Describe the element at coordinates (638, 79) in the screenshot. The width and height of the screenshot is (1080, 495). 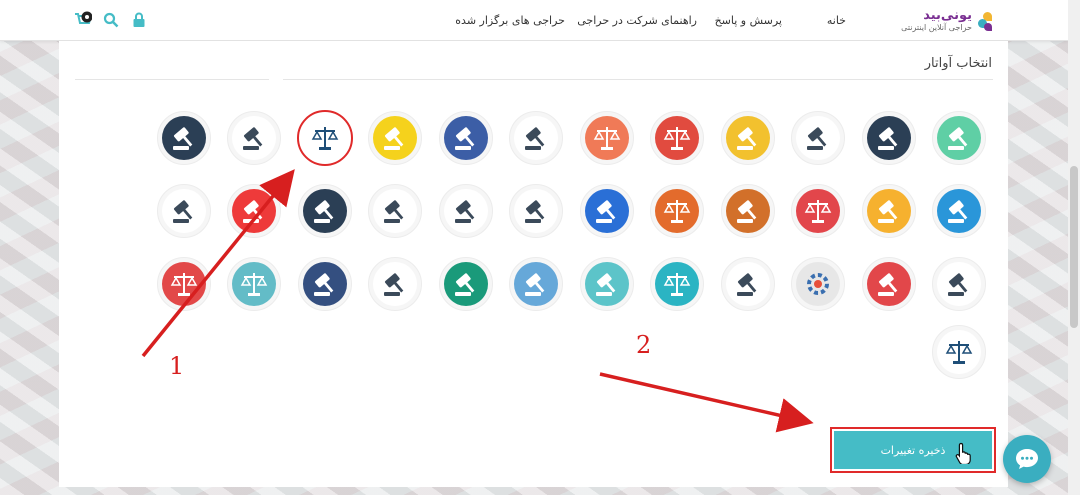
I see `title-divider` at that location.